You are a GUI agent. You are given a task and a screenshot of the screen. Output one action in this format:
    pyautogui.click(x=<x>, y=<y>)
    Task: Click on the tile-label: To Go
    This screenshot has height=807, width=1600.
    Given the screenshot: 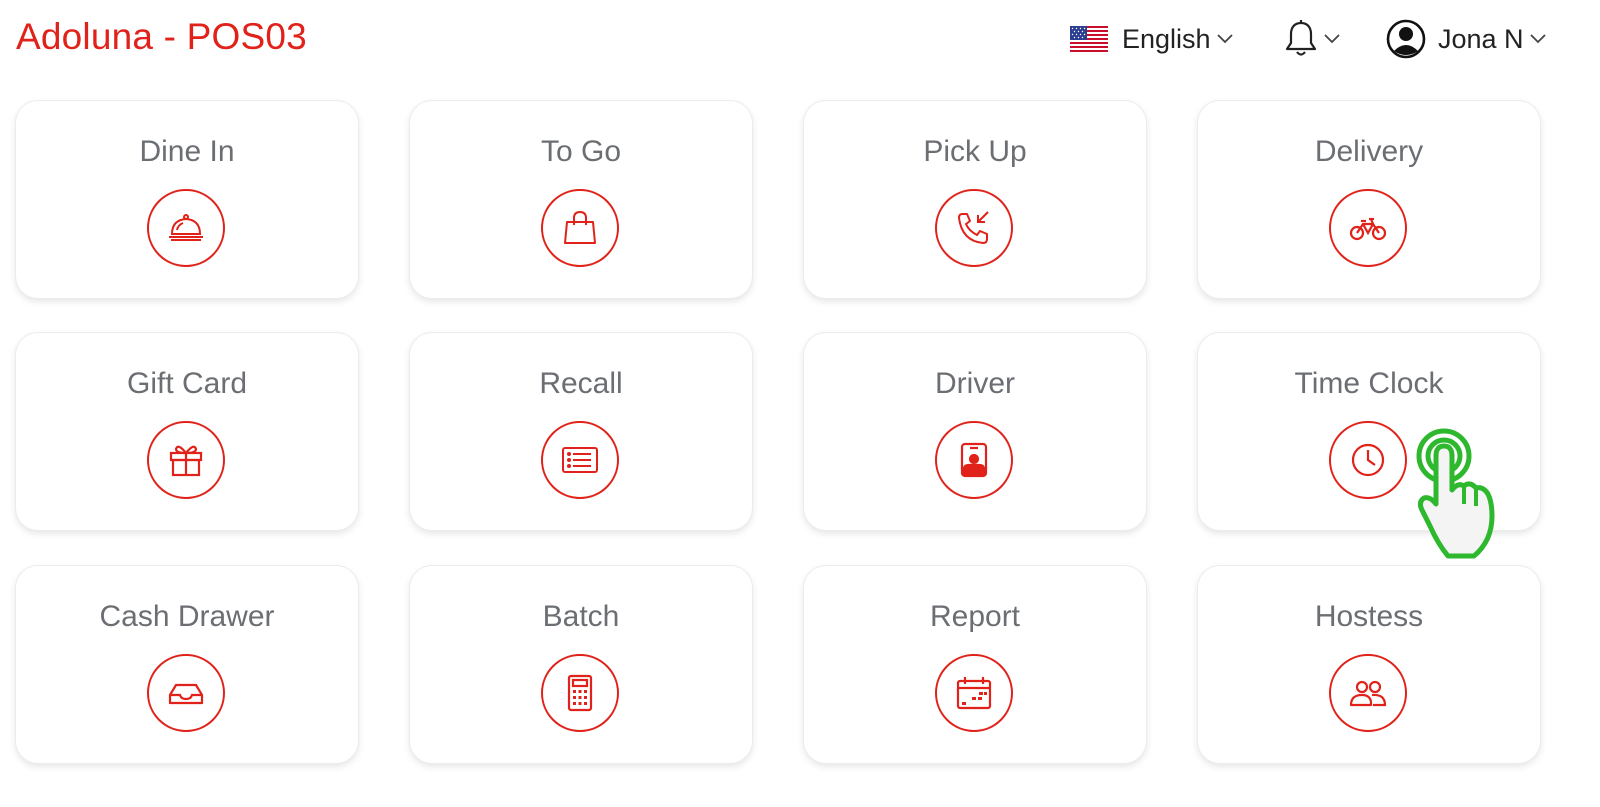 What is the action you would take?
    pyautogui.click(x=581, y=151)
    